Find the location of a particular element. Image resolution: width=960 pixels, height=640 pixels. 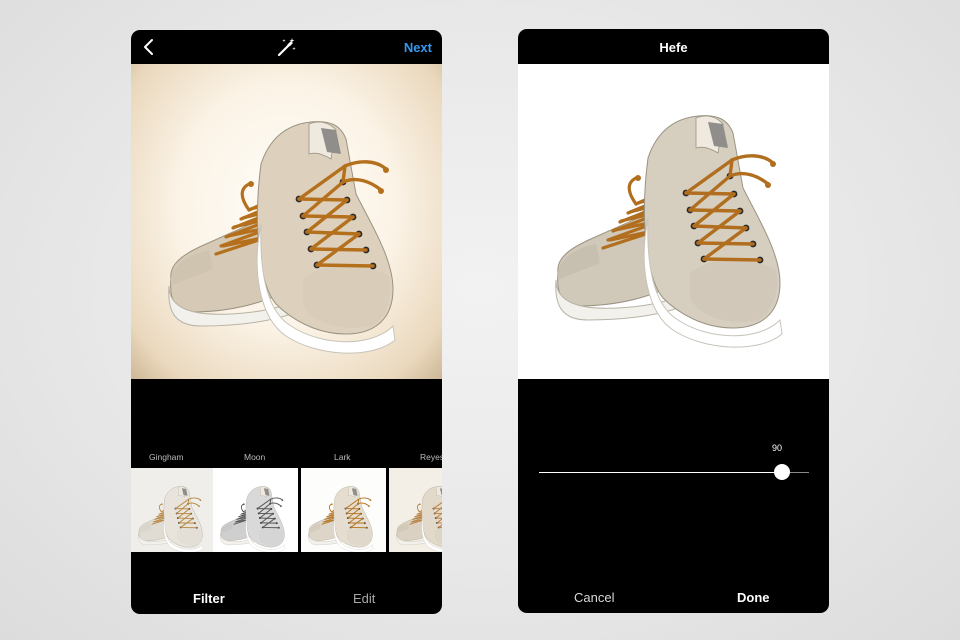

chevron-left-icon is located at coordinates (148, 47).